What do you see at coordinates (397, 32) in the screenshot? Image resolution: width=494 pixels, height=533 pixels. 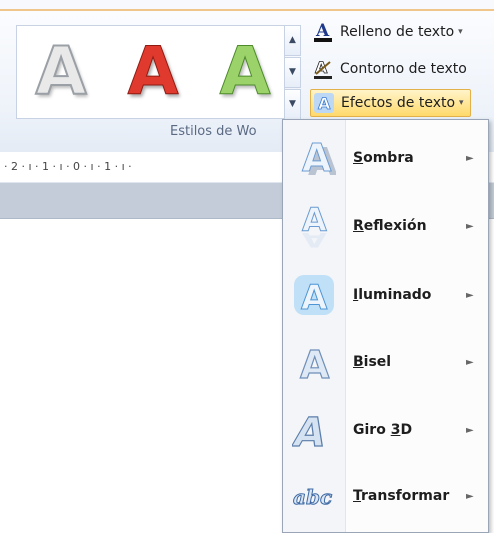 I see `text-fill-label: Relleno de texto` at bounding box center [397, 32].